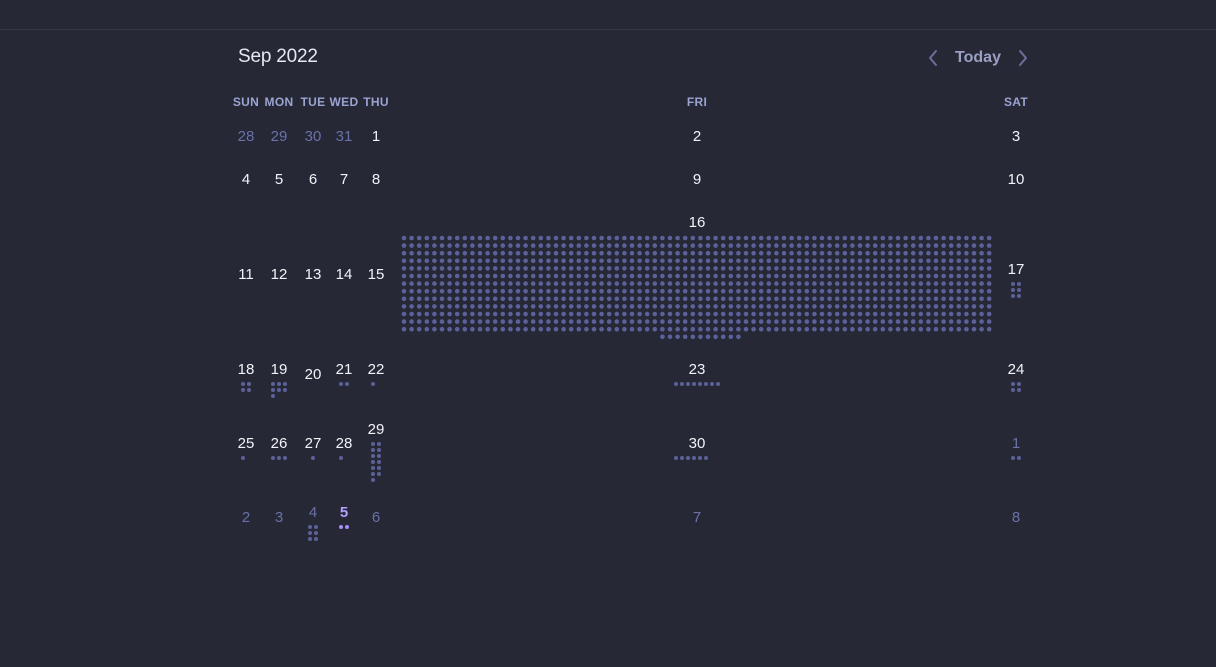  I want to click on day-cell: 24, so click(1016, 401).